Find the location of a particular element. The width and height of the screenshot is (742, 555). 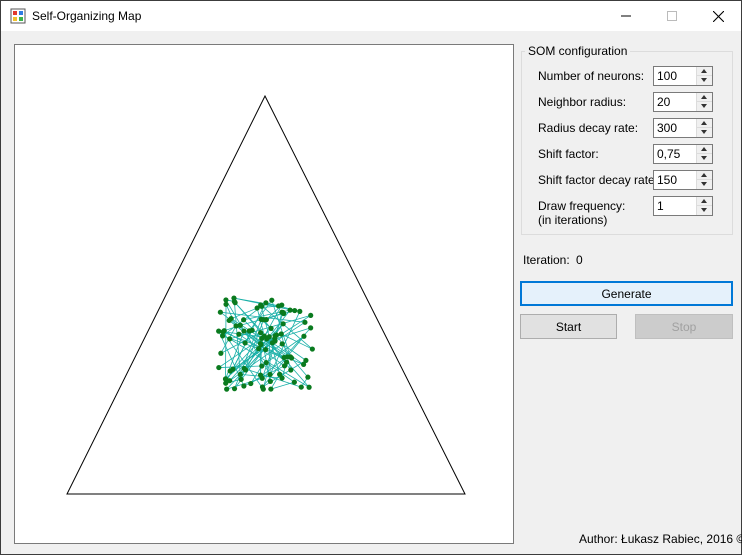

draw-frequency-down-button is located at coordinates (704, 210).